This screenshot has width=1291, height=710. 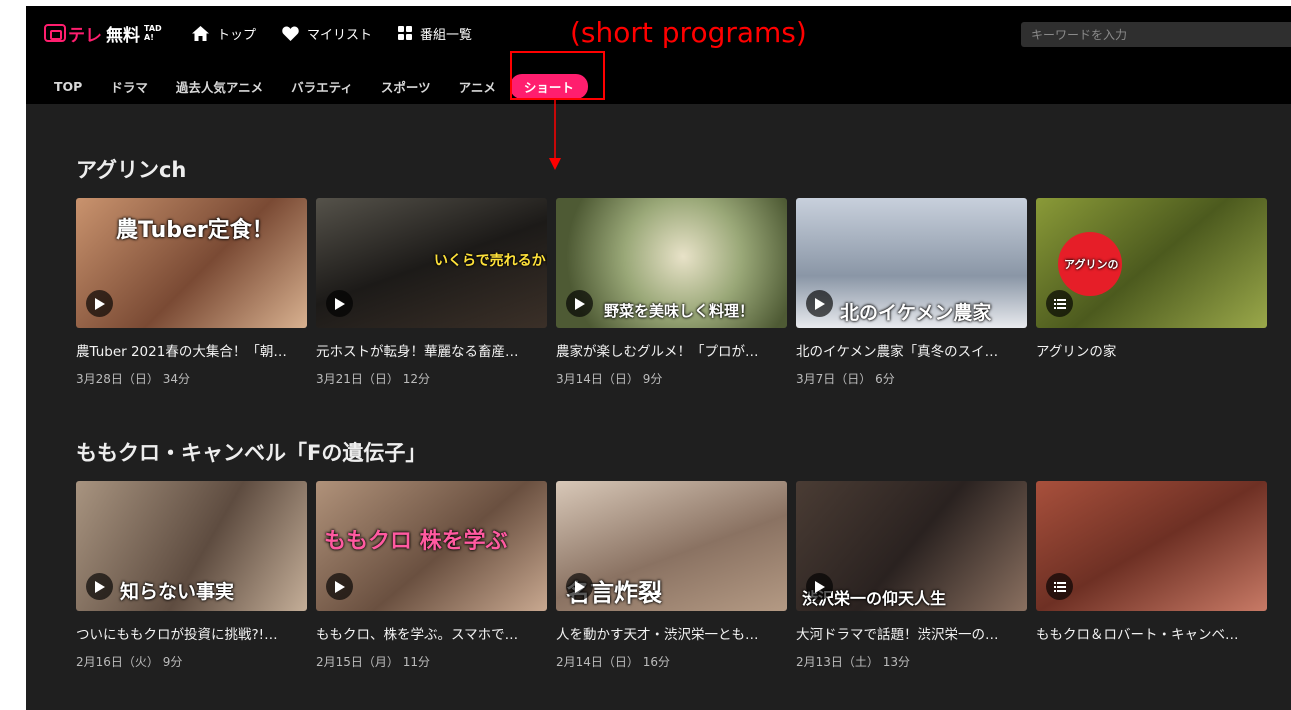 What do you see at coordinates (322, 86) in the screenshot?
I see `category-variety: バラエティ` at bounding box center [322, 86].